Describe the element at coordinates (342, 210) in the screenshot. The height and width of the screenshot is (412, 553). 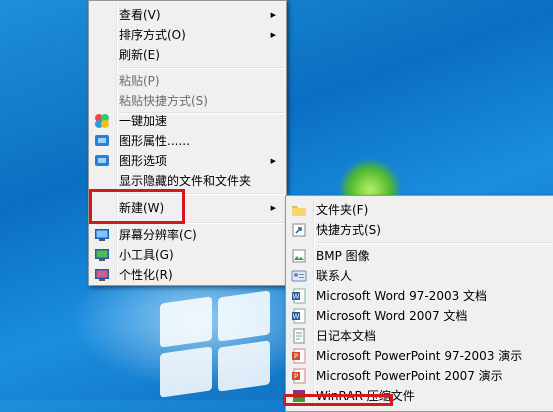
I see `menu-item-label: 文件夹(F)` at that location.